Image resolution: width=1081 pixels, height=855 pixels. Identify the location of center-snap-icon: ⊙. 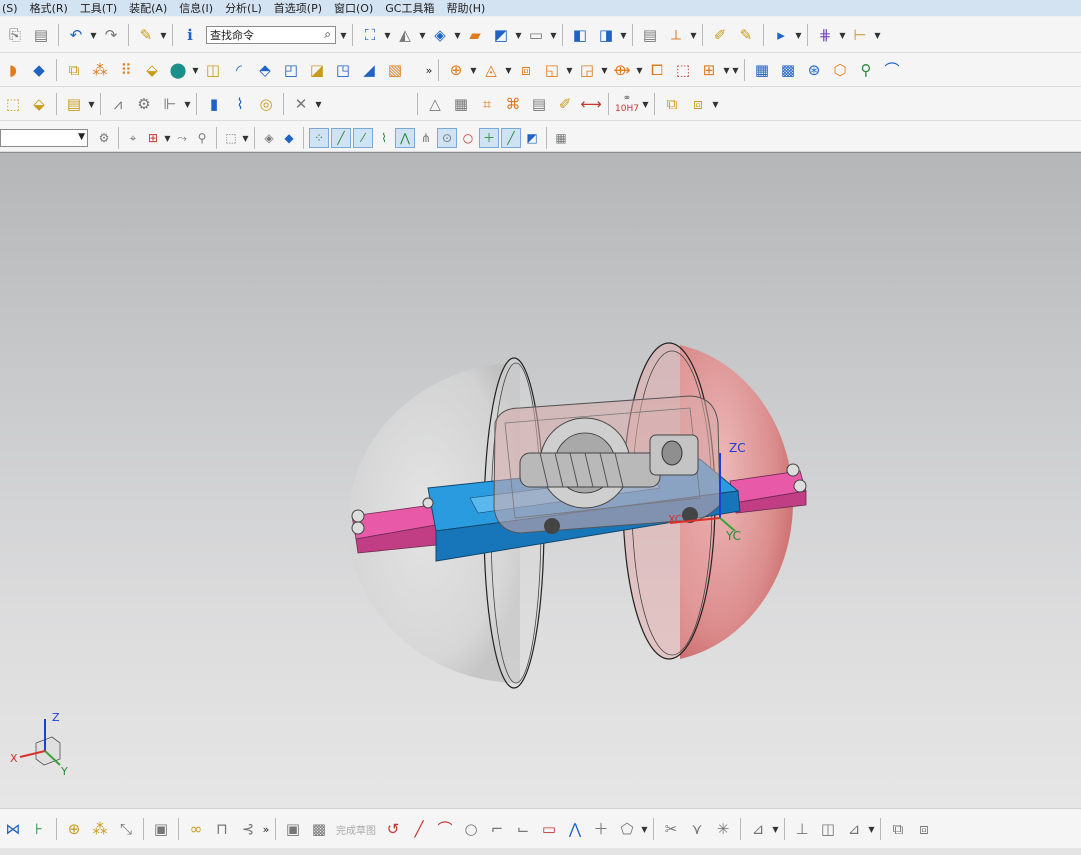
(447, 138).